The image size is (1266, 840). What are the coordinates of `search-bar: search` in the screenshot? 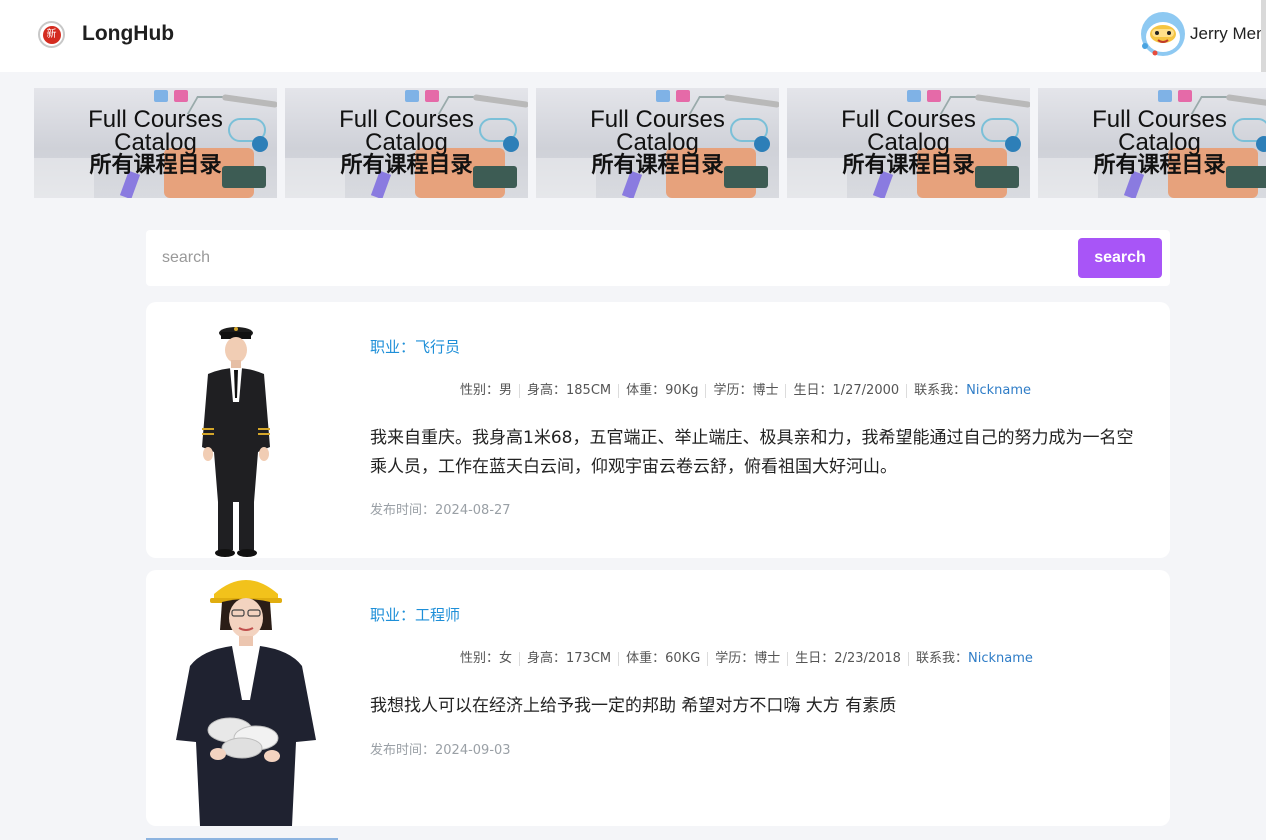 It's located at (658, 258).